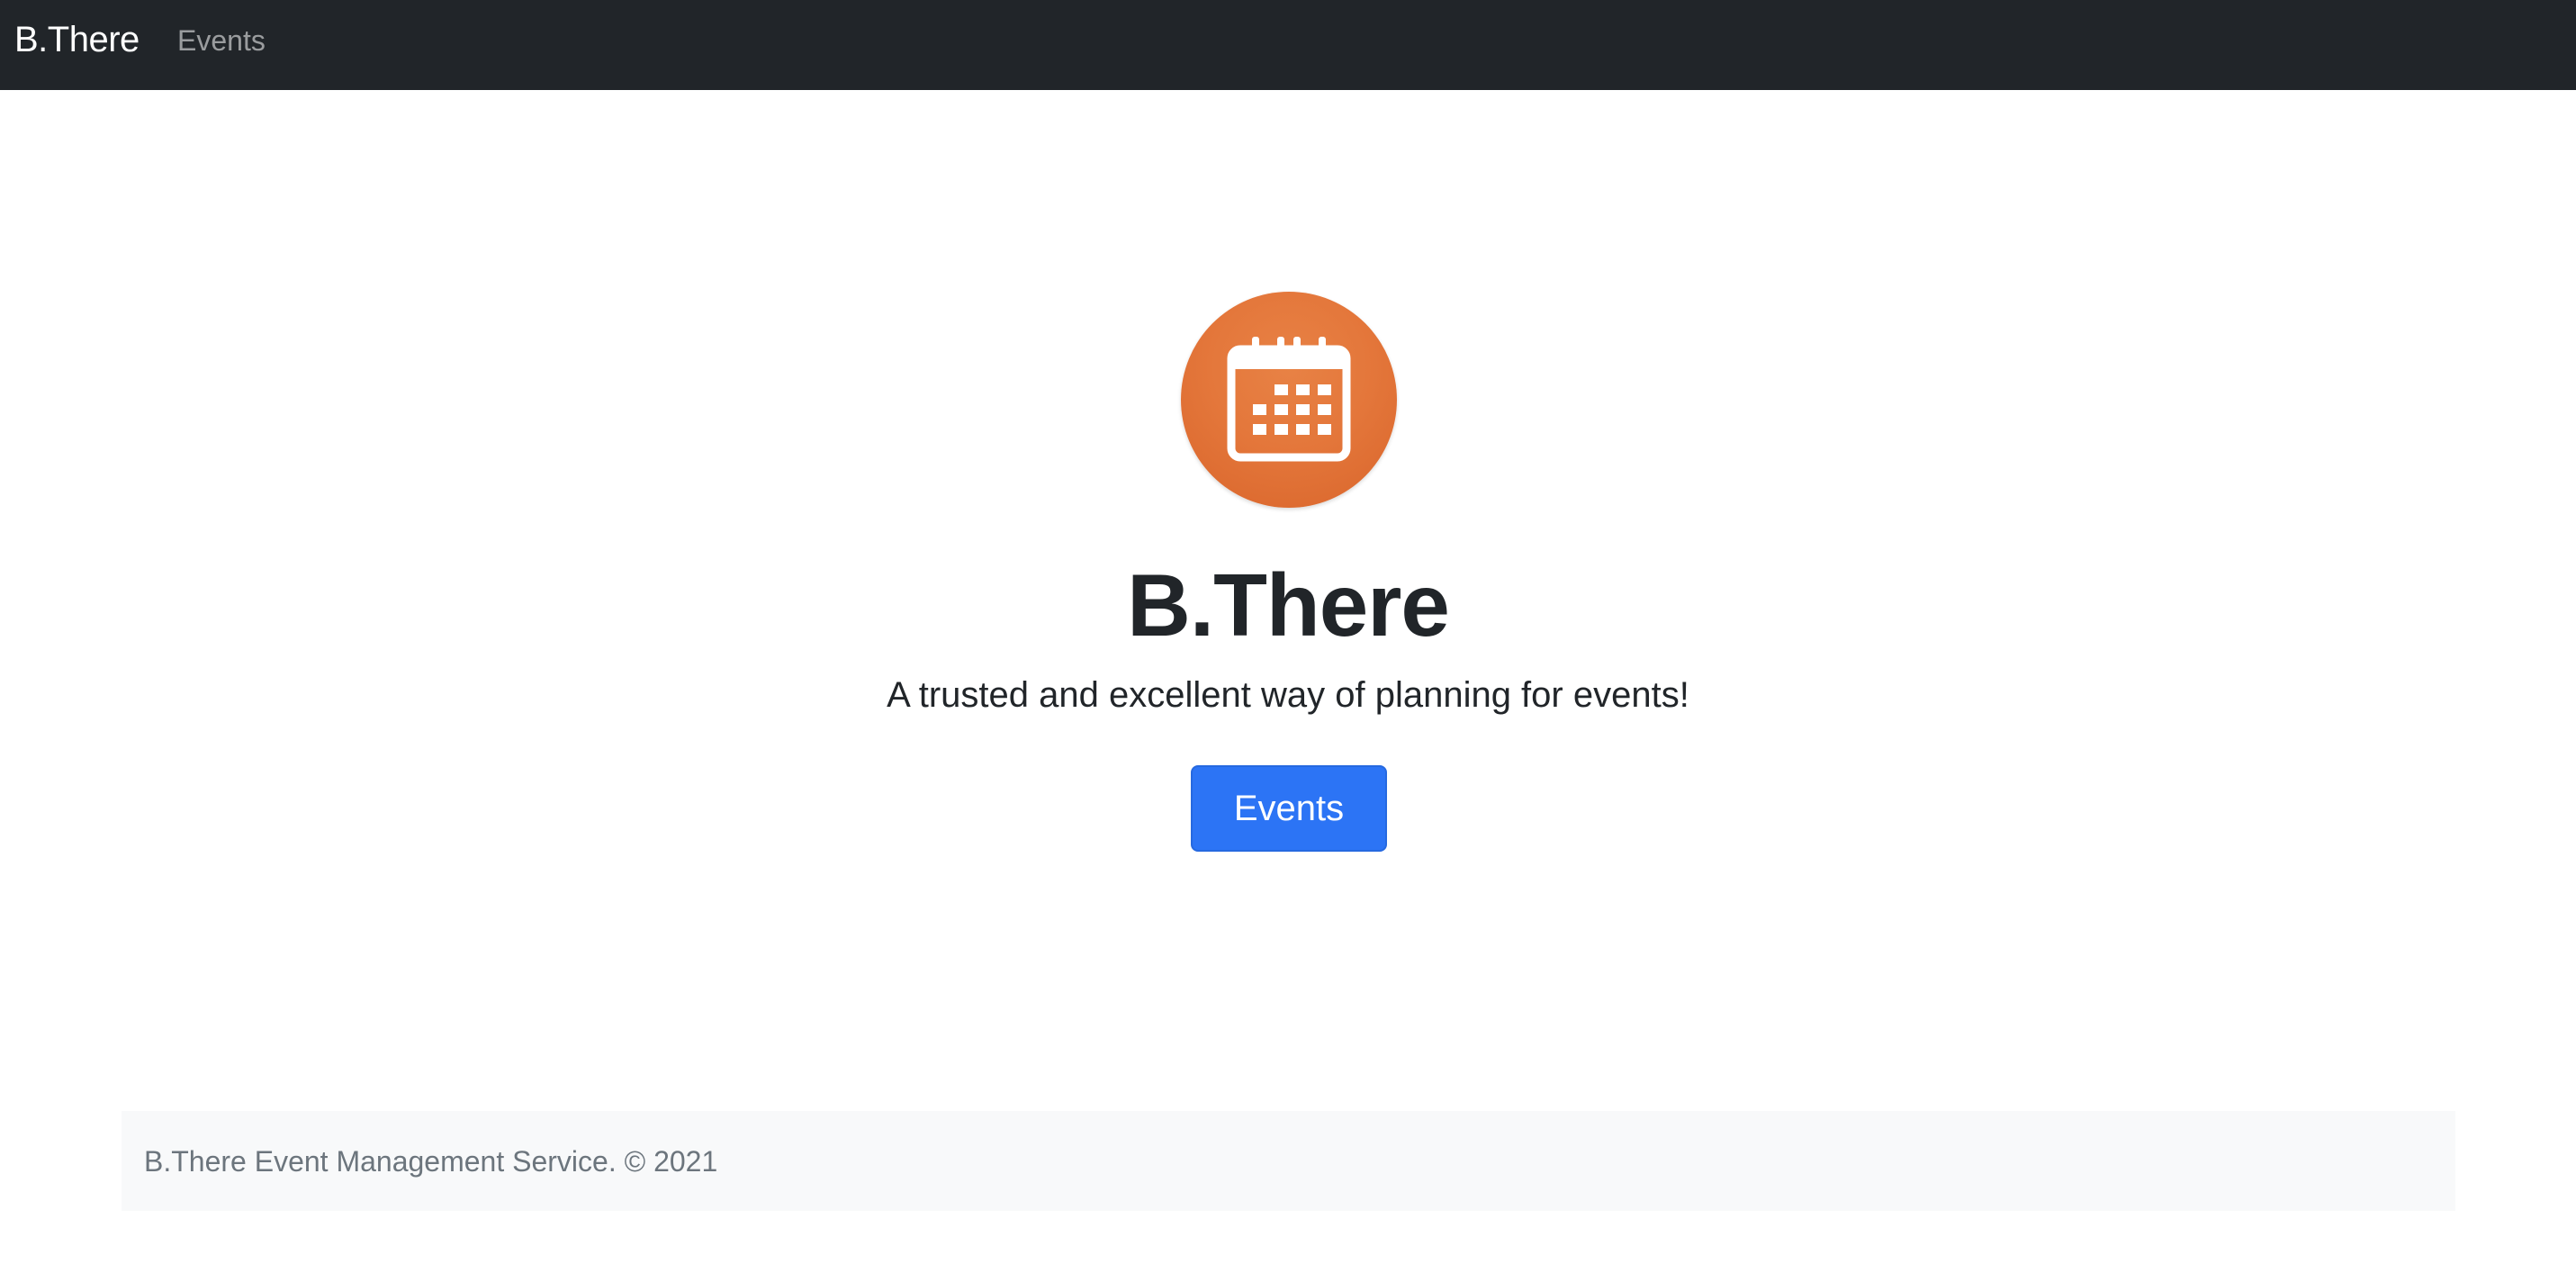  Describe the element at coordinates (1288, 605) in the screenshot. I see `hero-title: B.There` at that location.